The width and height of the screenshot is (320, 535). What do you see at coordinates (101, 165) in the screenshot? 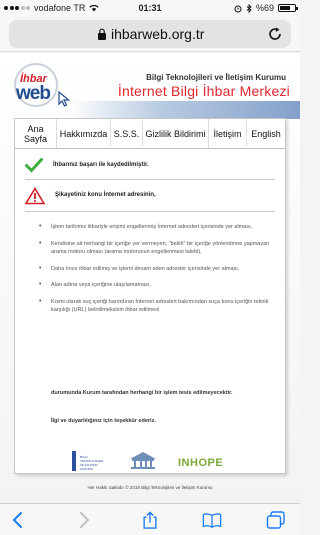
I see `success-text: İhbarınız başarı ile kaydedilmiştir.` at bounding box center [101, 165].